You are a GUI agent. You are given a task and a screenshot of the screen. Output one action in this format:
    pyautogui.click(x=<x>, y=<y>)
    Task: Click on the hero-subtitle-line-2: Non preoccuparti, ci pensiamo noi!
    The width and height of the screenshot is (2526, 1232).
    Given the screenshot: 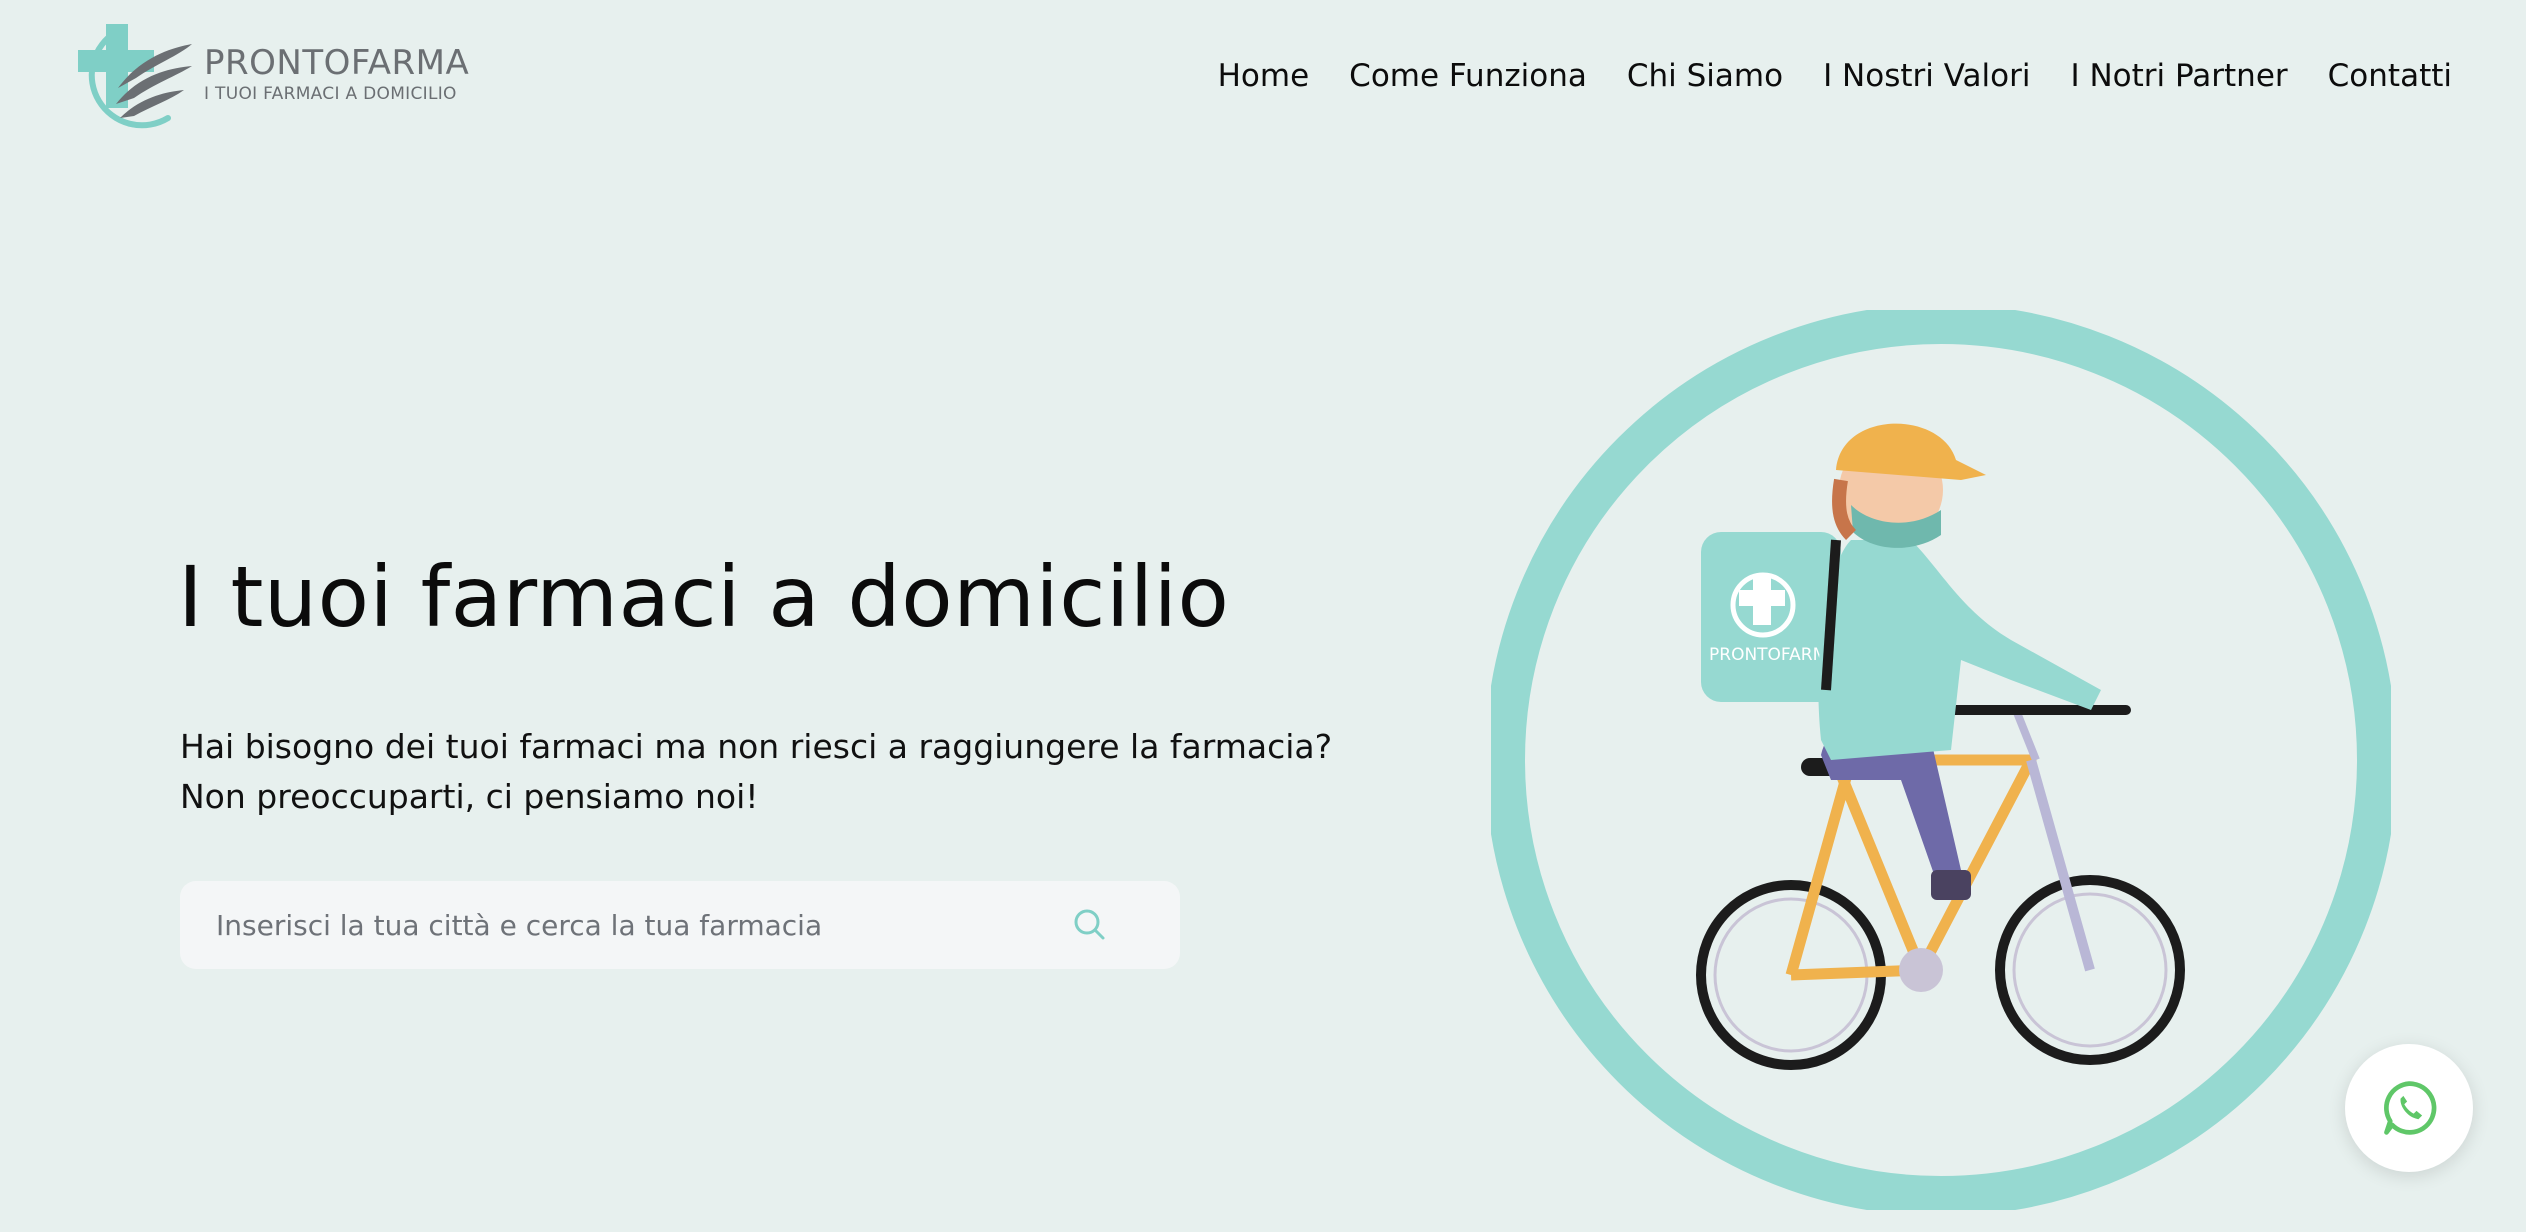 What is the action you would take?
    pyautogui.click(x=469, y=796)
    